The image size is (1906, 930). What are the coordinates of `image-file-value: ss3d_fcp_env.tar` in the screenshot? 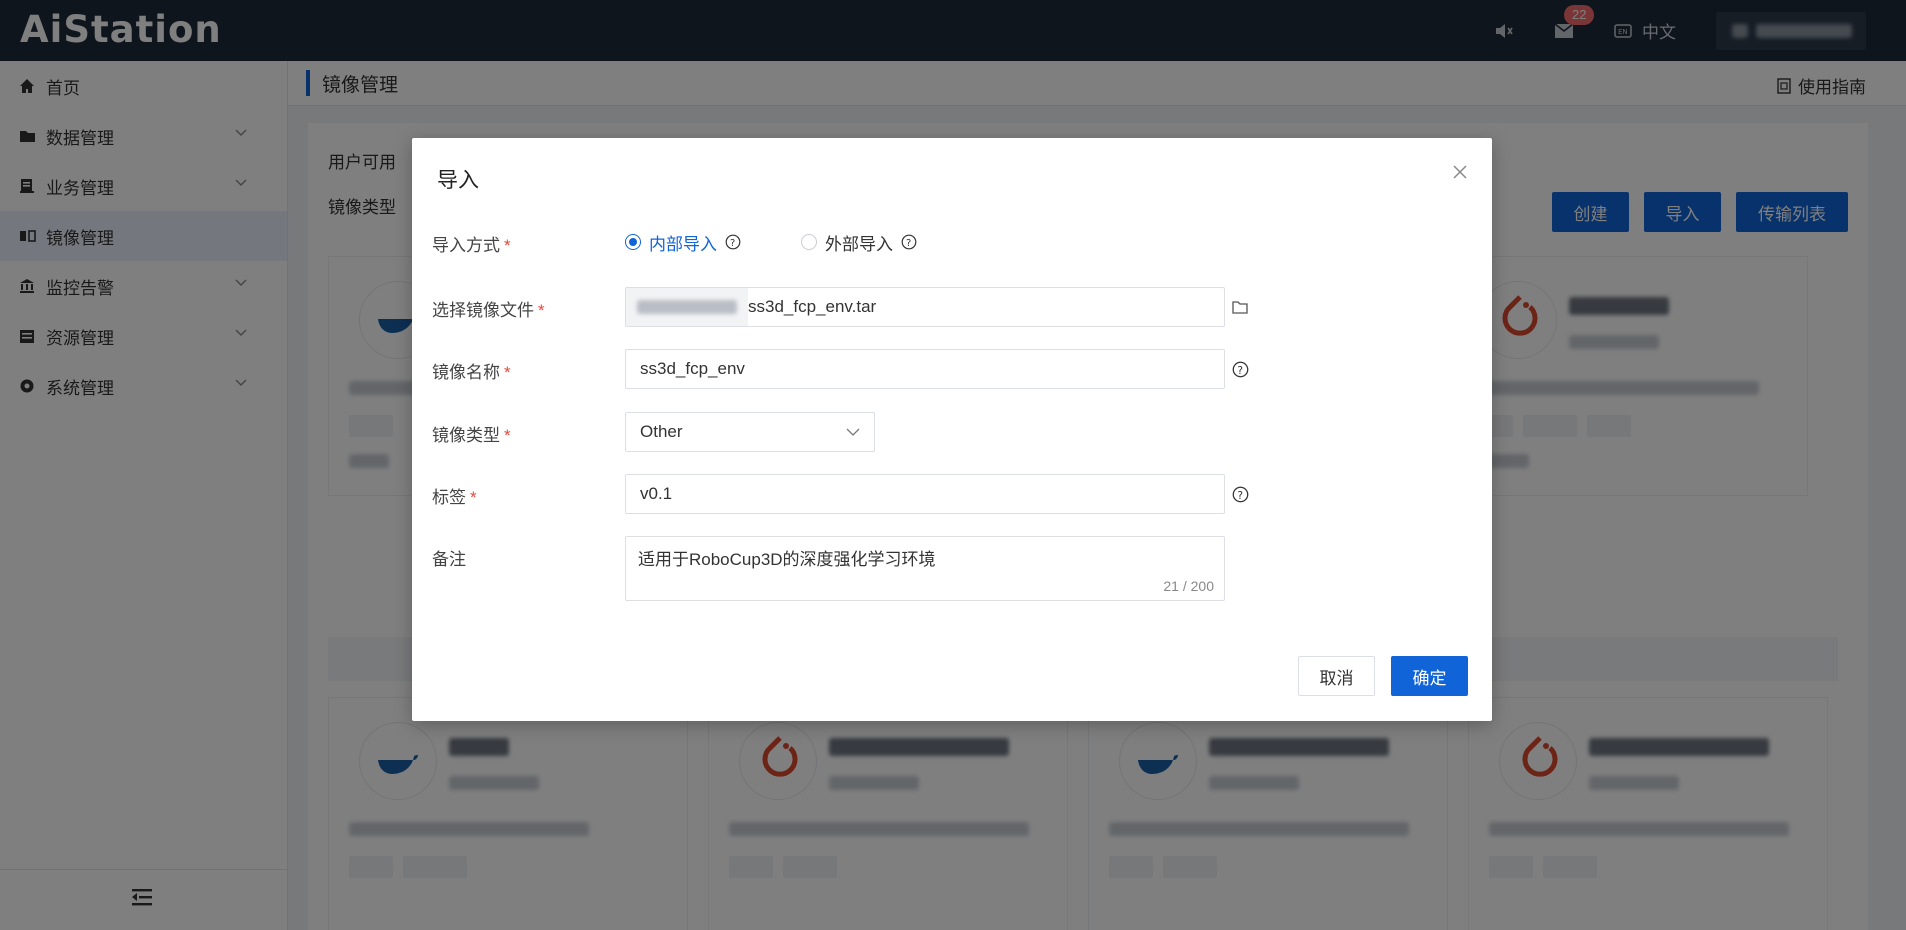 It's located at (812, 306).